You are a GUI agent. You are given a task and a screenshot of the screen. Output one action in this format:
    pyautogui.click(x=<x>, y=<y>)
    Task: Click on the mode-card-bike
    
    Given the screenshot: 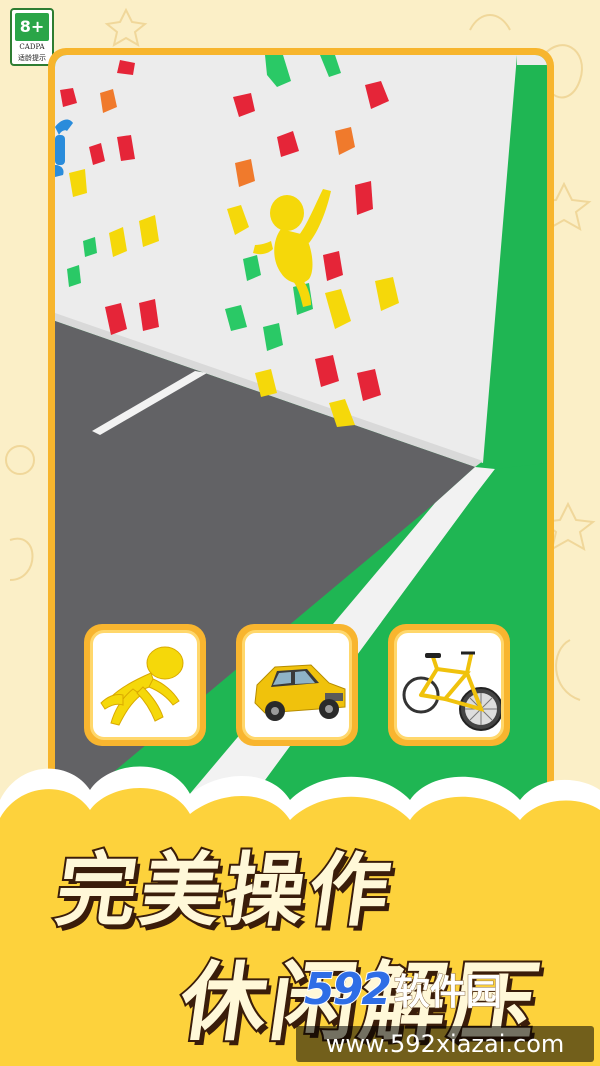 What is the action you would take?
    pyautogui.click(x=449, y=685)
    